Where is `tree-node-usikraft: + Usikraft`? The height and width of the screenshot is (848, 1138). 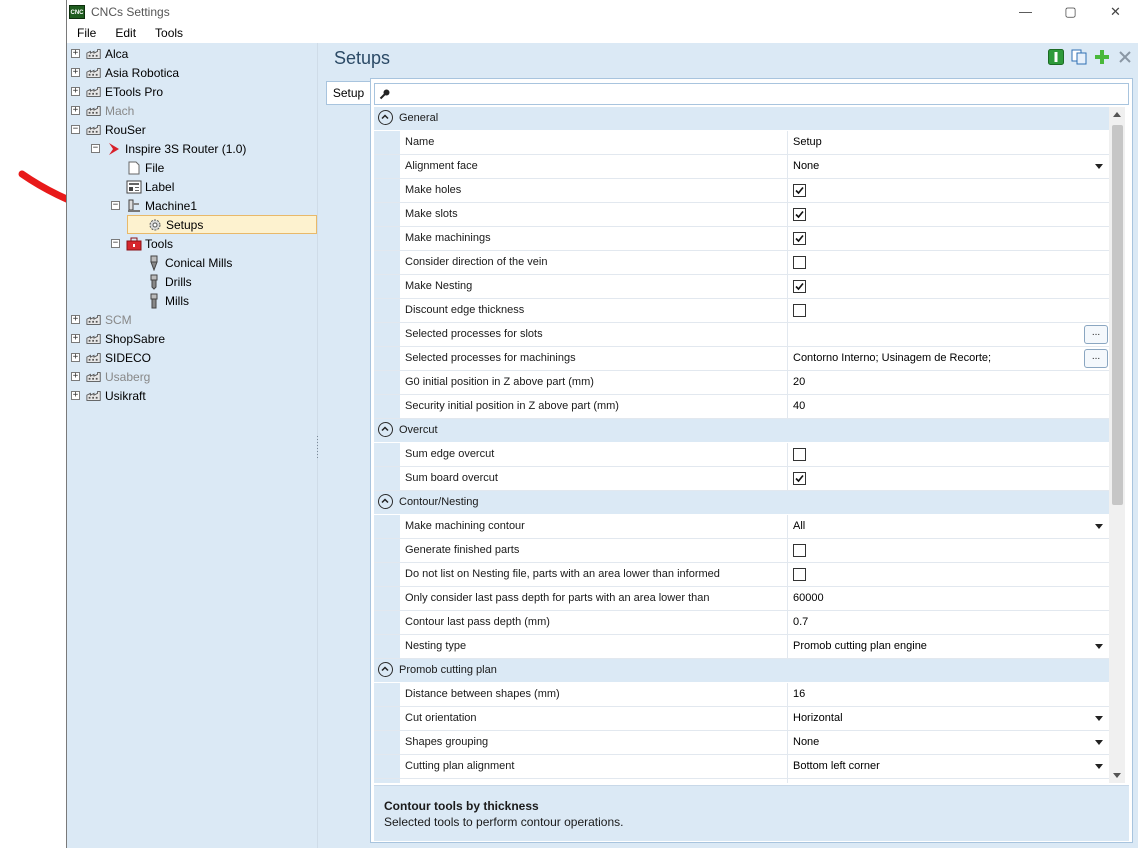 tree-node-usikraft: + Usikraft is located at coordinates (108, 395).